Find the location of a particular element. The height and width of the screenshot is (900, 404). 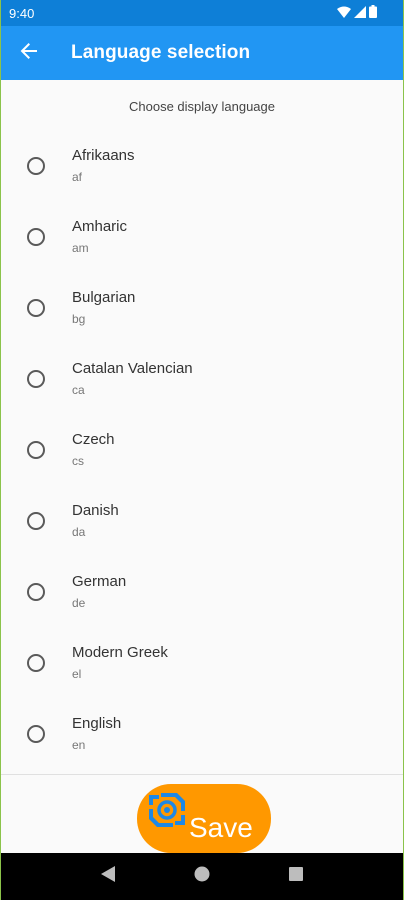

language-name: English is located at coordinates (97, 723).